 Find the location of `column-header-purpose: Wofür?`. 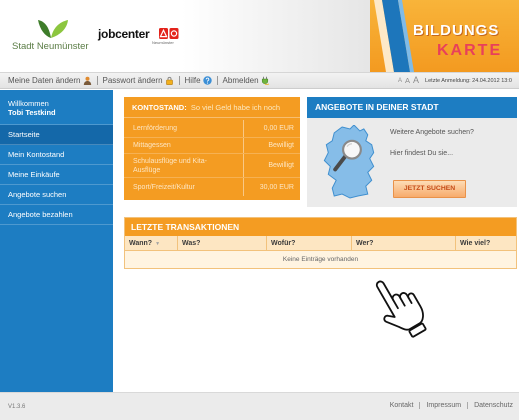

column-header-purpose: Wofür? is located at coordinates (309, 243).